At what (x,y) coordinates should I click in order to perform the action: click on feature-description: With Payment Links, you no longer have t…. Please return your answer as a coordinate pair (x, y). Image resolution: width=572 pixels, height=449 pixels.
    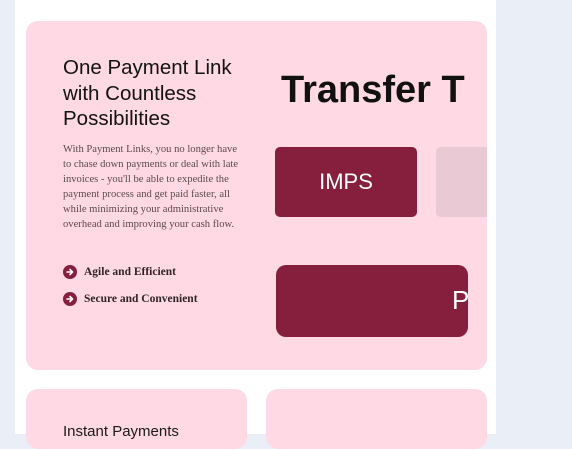
    Looking at the image, I should click on (151, 187).